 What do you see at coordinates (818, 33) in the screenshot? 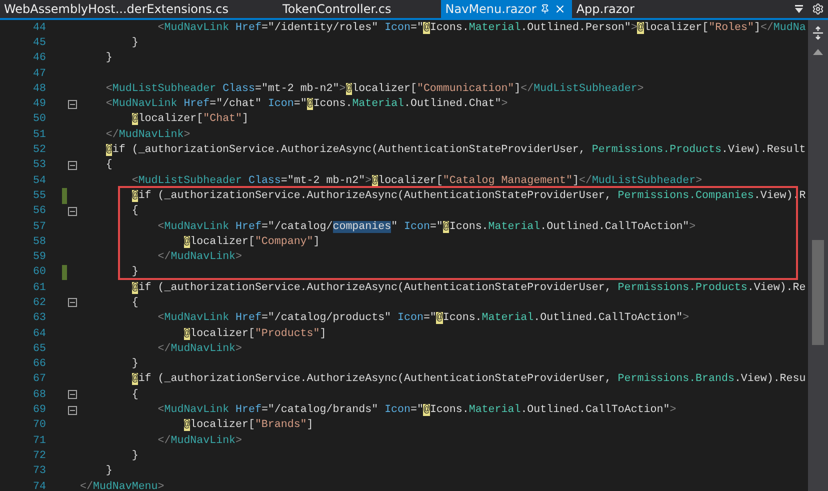
I see `split-icon` at bounding box center [818, 33].